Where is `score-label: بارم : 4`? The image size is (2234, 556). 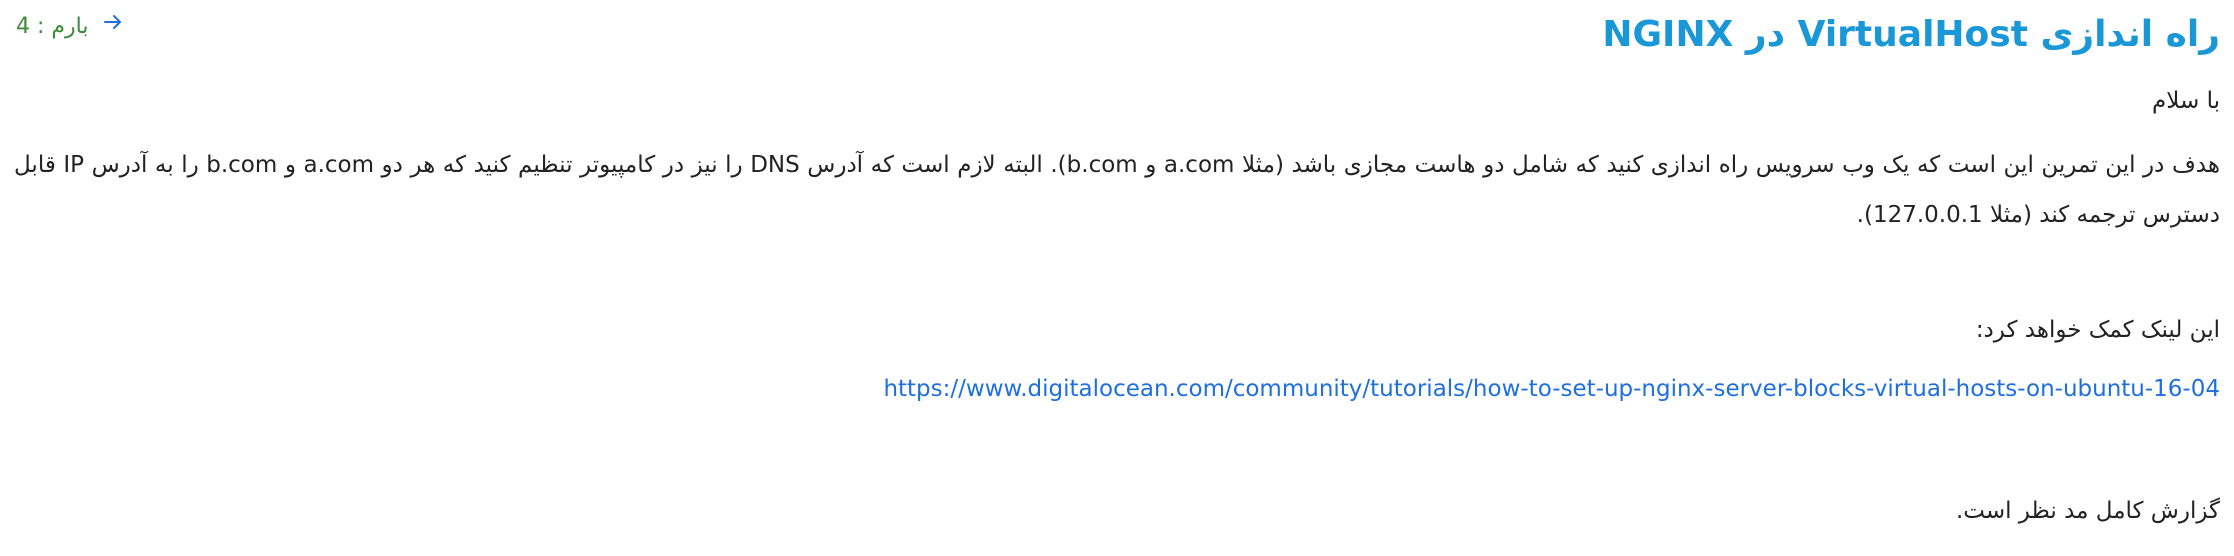
score-label: بارم : 4 is located at coordinates (52, 26).